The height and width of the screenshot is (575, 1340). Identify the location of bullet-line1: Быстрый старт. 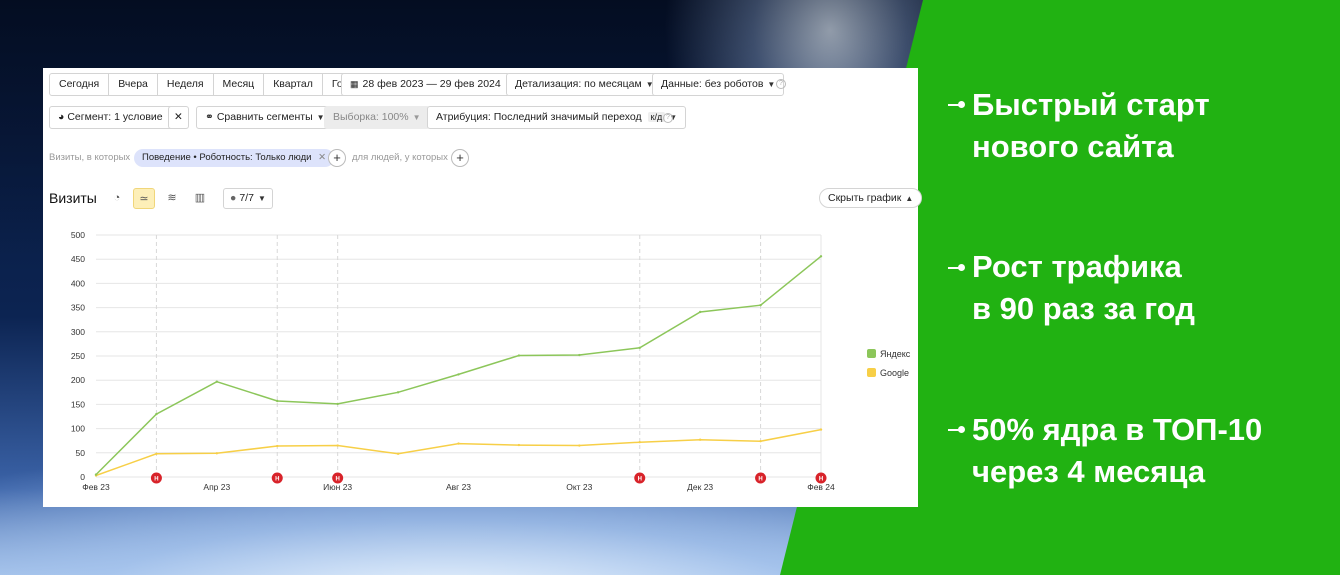
(1091, 104).